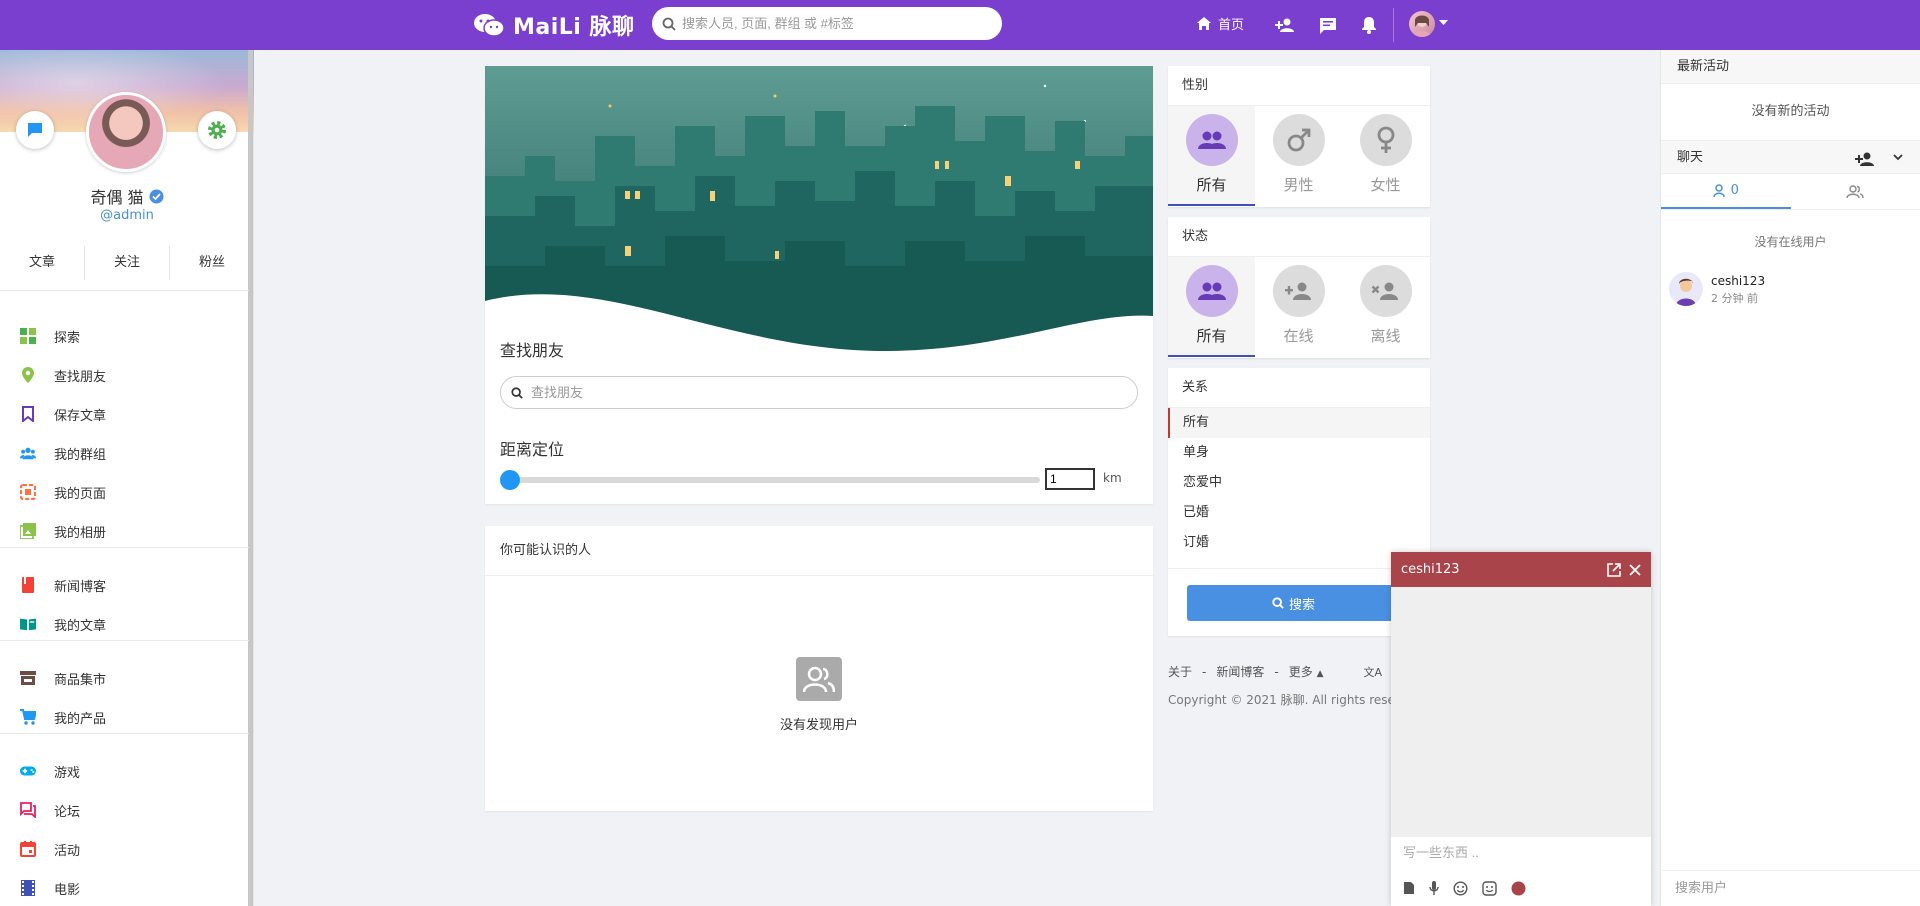 The width and height of the screenshot is (1920, 906). Describe the element at coordinates (63, 585) in the screenshot. I see `sidebar-item-news-blog: 新闻博客` at that location.